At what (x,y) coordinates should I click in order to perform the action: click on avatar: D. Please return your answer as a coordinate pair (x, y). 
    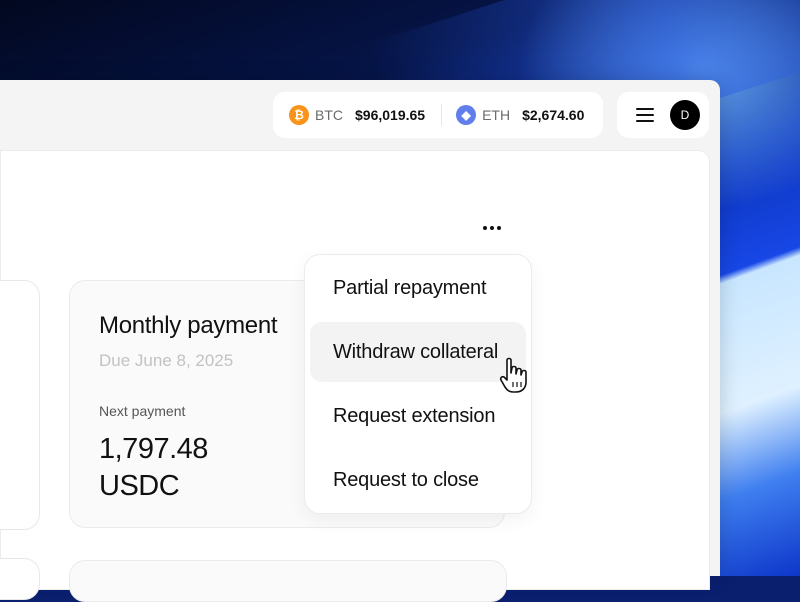
    Looking at the image, I should click on (685, 115).